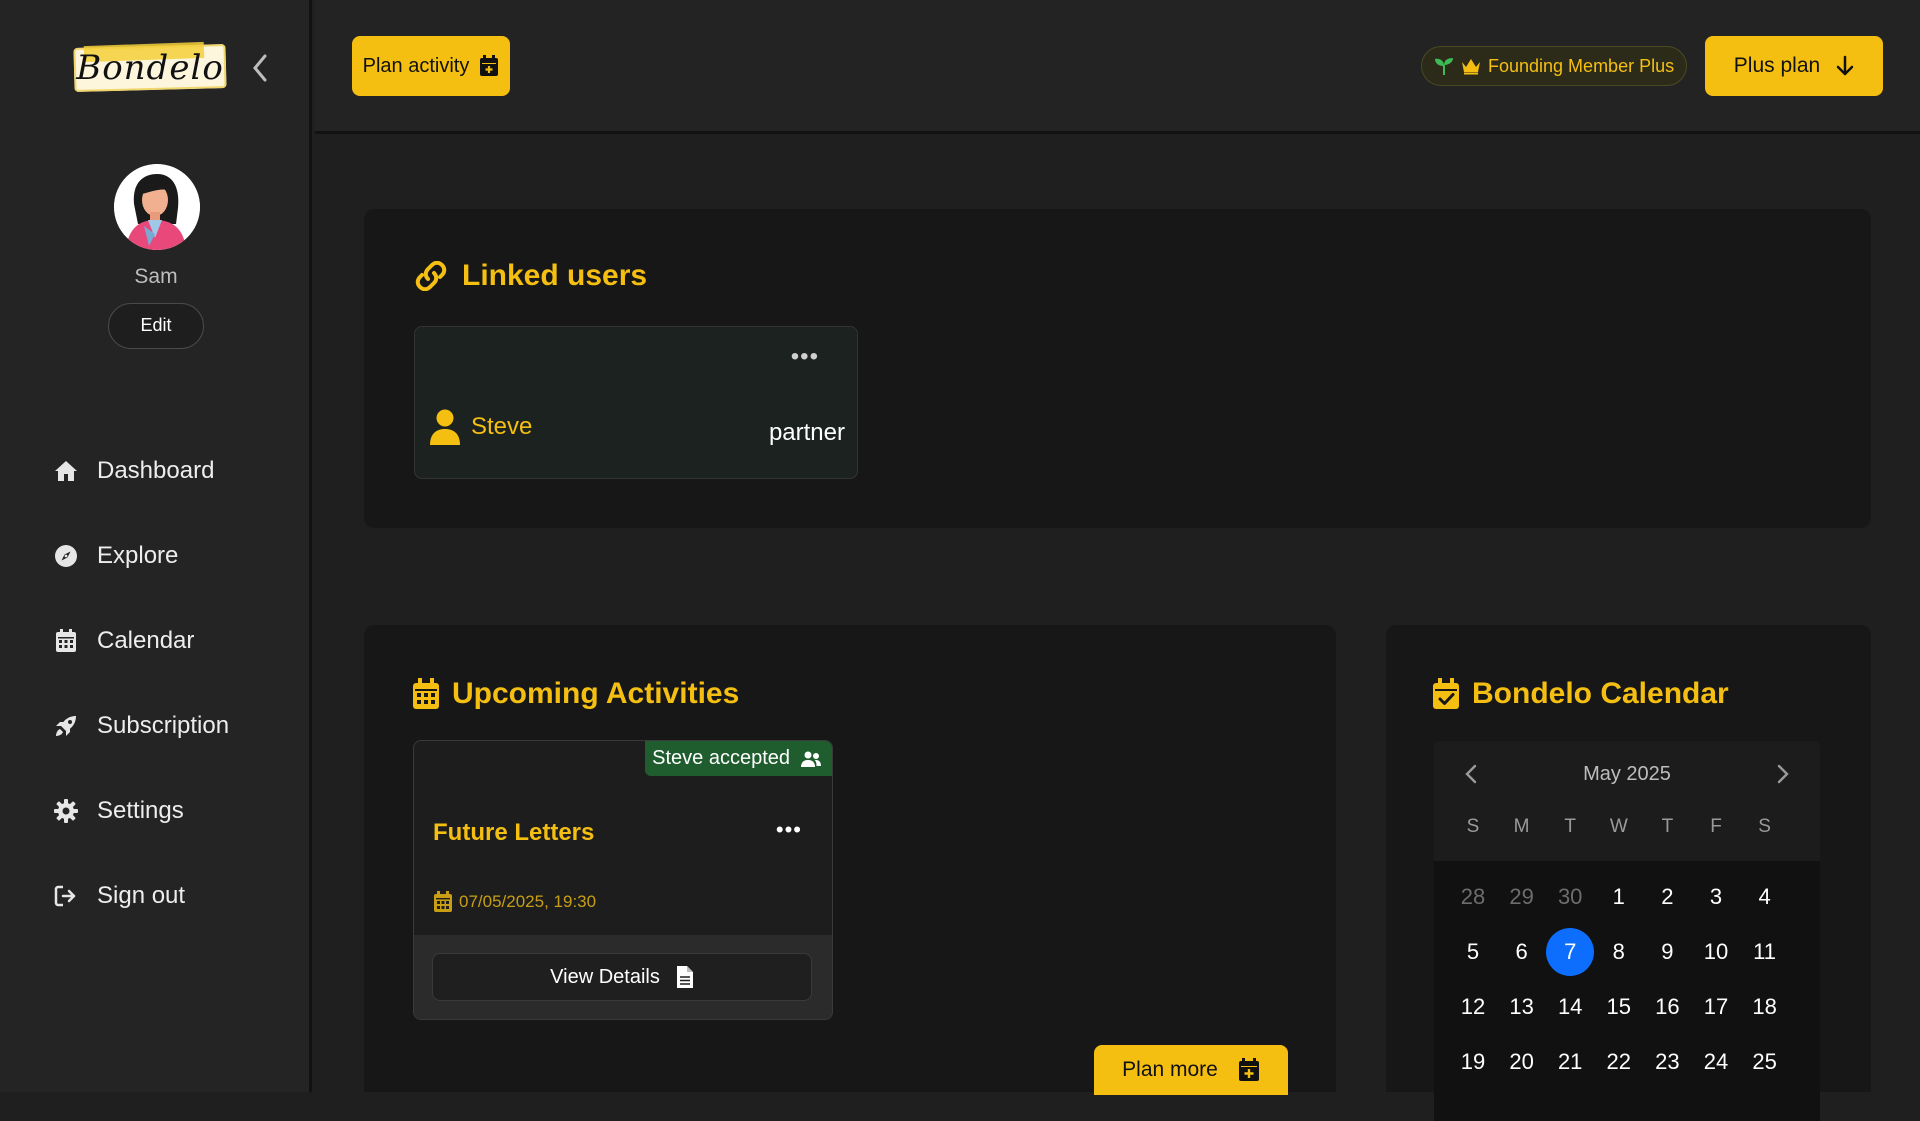 This screenshot has width=1920, height=1121. Describe the element at coordinates (1765, 952) in the screenshot. I see `calendar-day: 11` at that location.